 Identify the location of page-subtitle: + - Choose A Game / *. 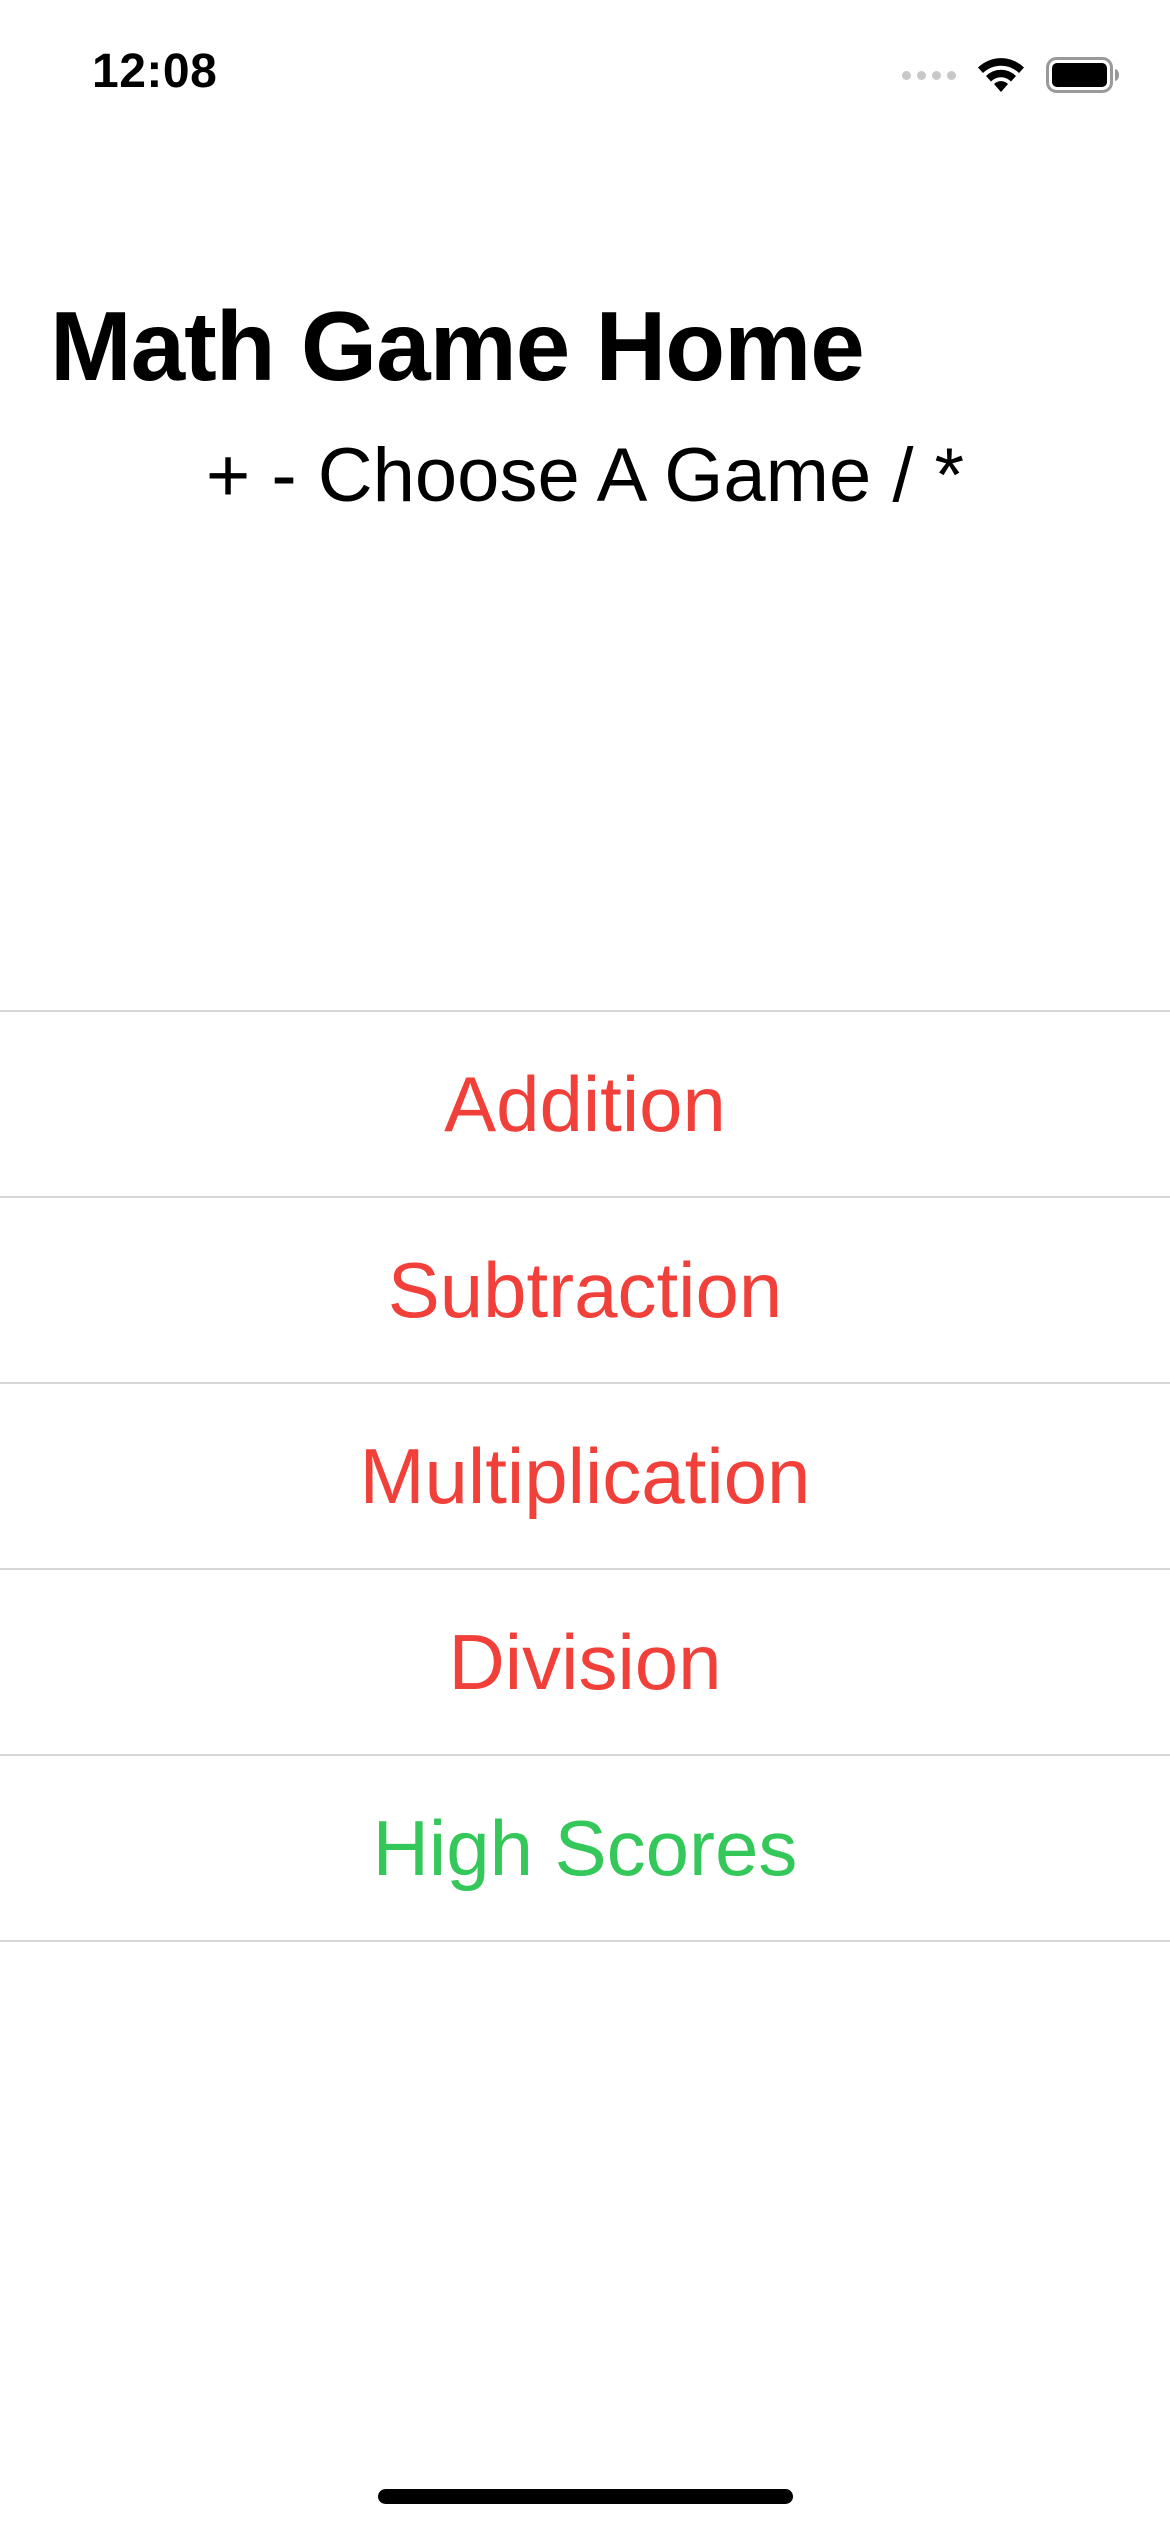
(585, 475).